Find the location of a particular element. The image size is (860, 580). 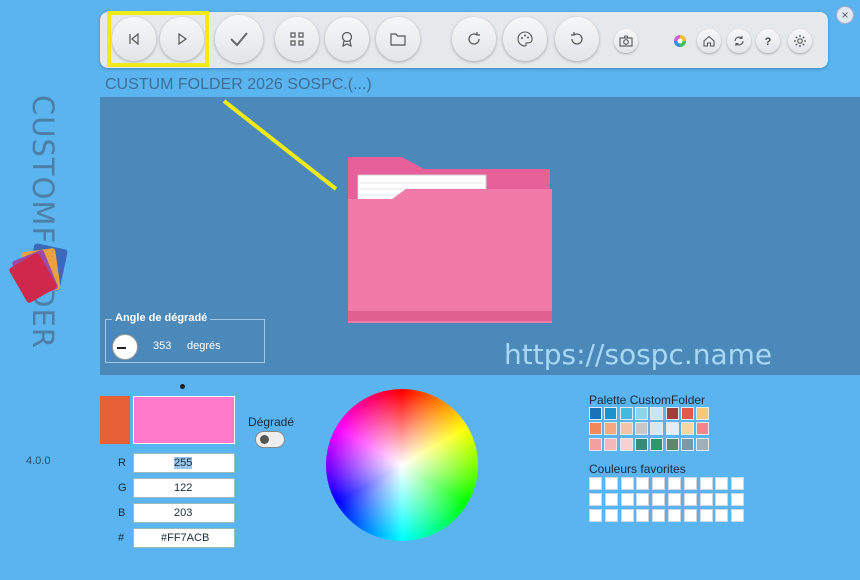

gradient-toggle is located at coordinates (270, 439).